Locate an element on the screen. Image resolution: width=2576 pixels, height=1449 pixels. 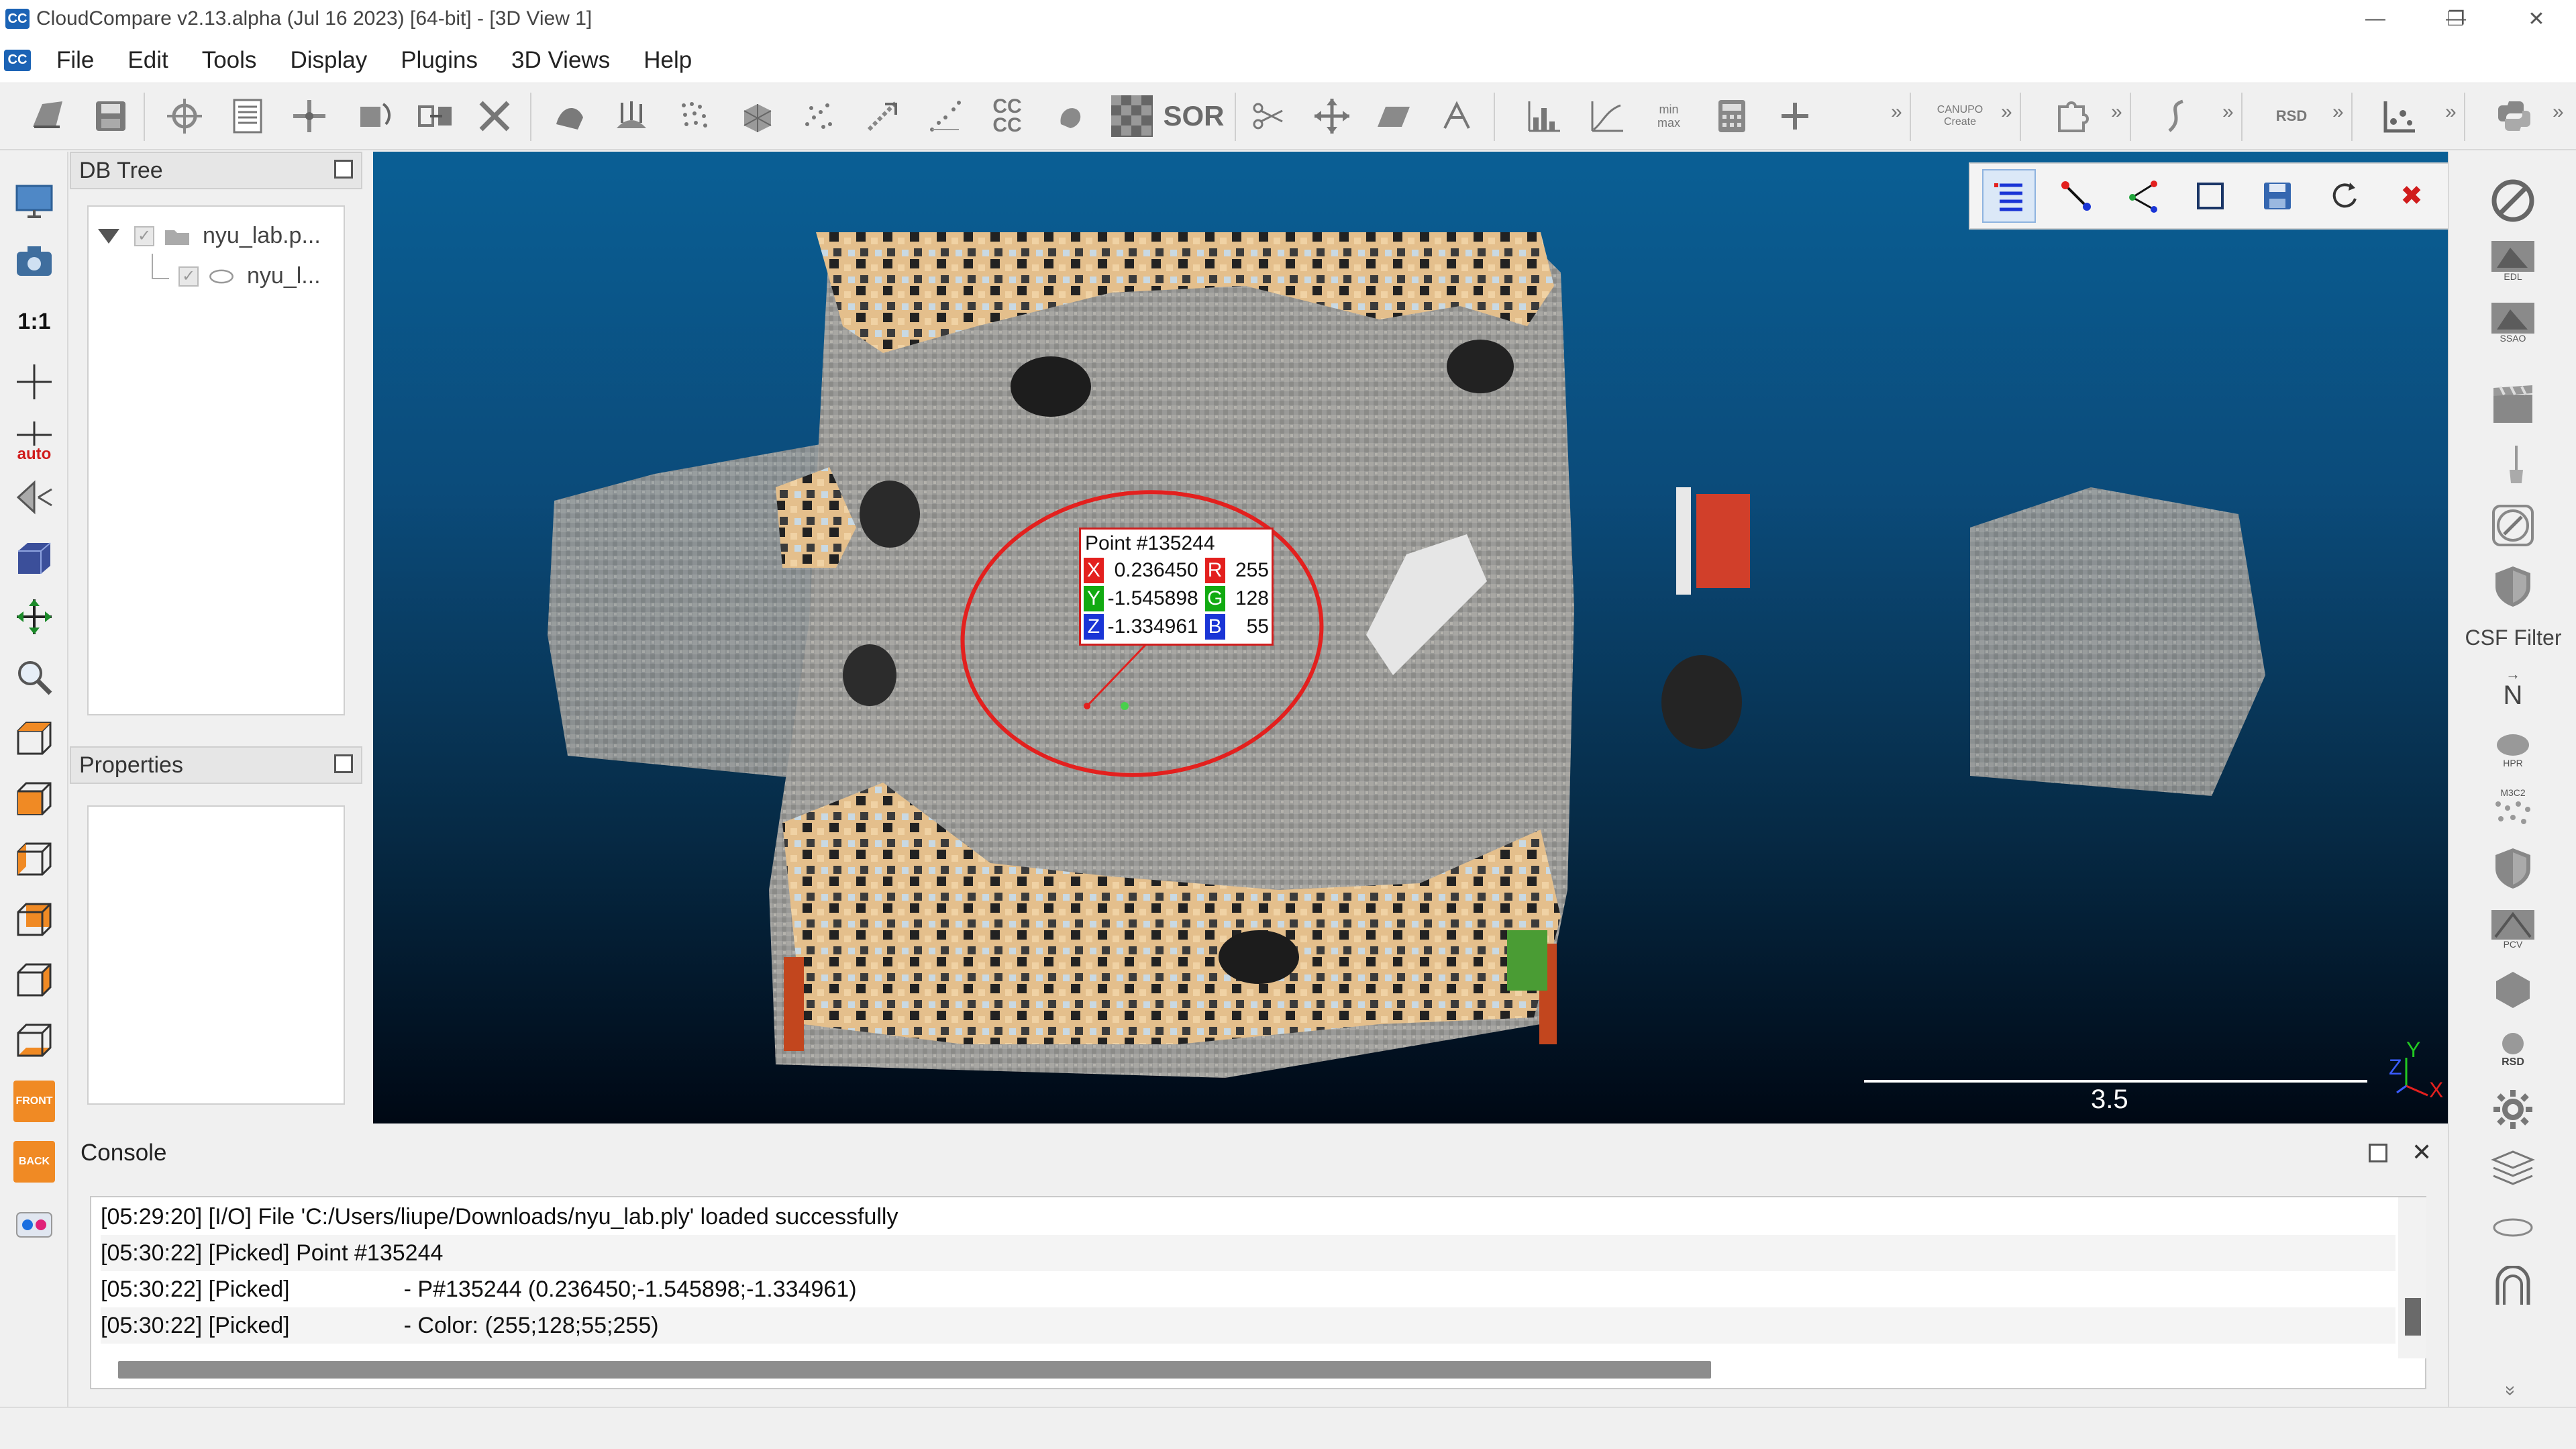
perspective-icon is located at coordinates (34, 497).